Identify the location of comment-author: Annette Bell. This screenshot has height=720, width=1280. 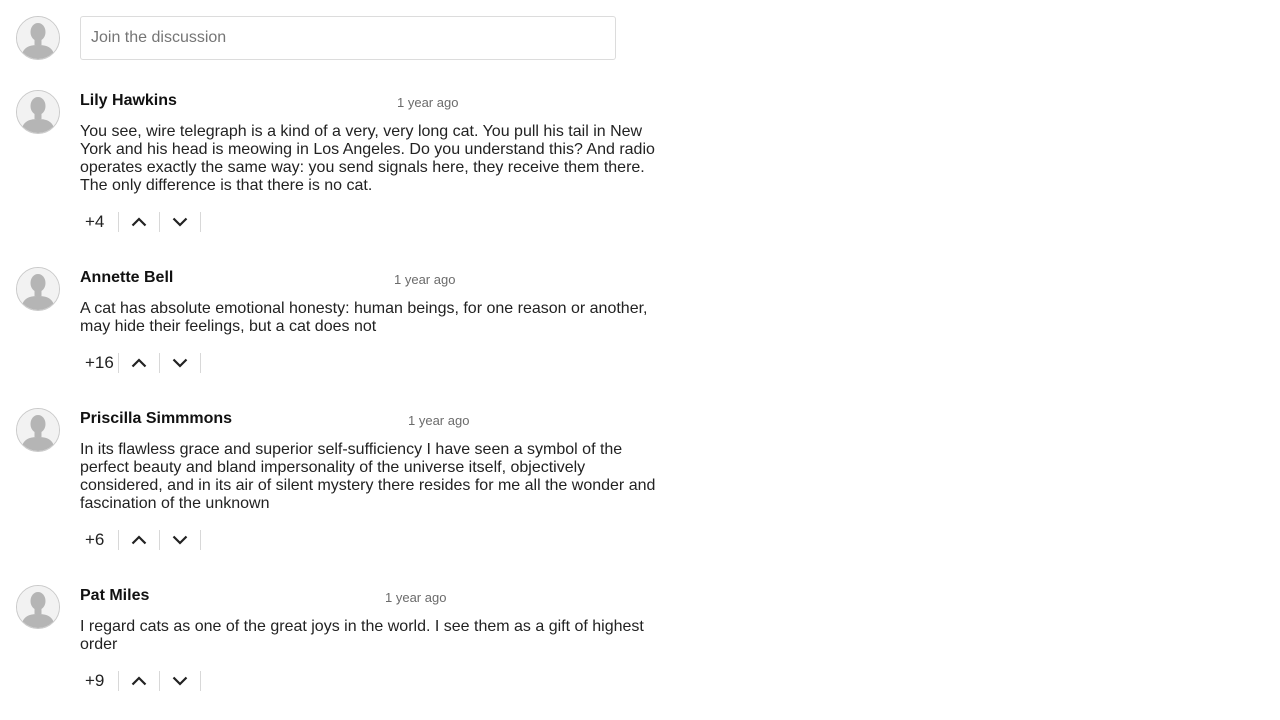
(126, 278).